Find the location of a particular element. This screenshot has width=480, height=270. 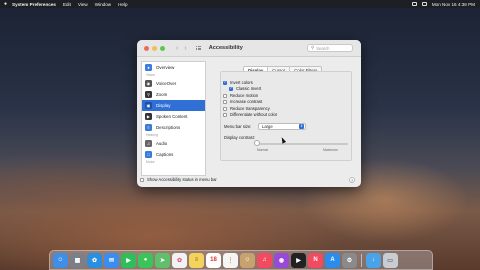

spoken-content-icon: ▶ is located at coordinates (148, 116).